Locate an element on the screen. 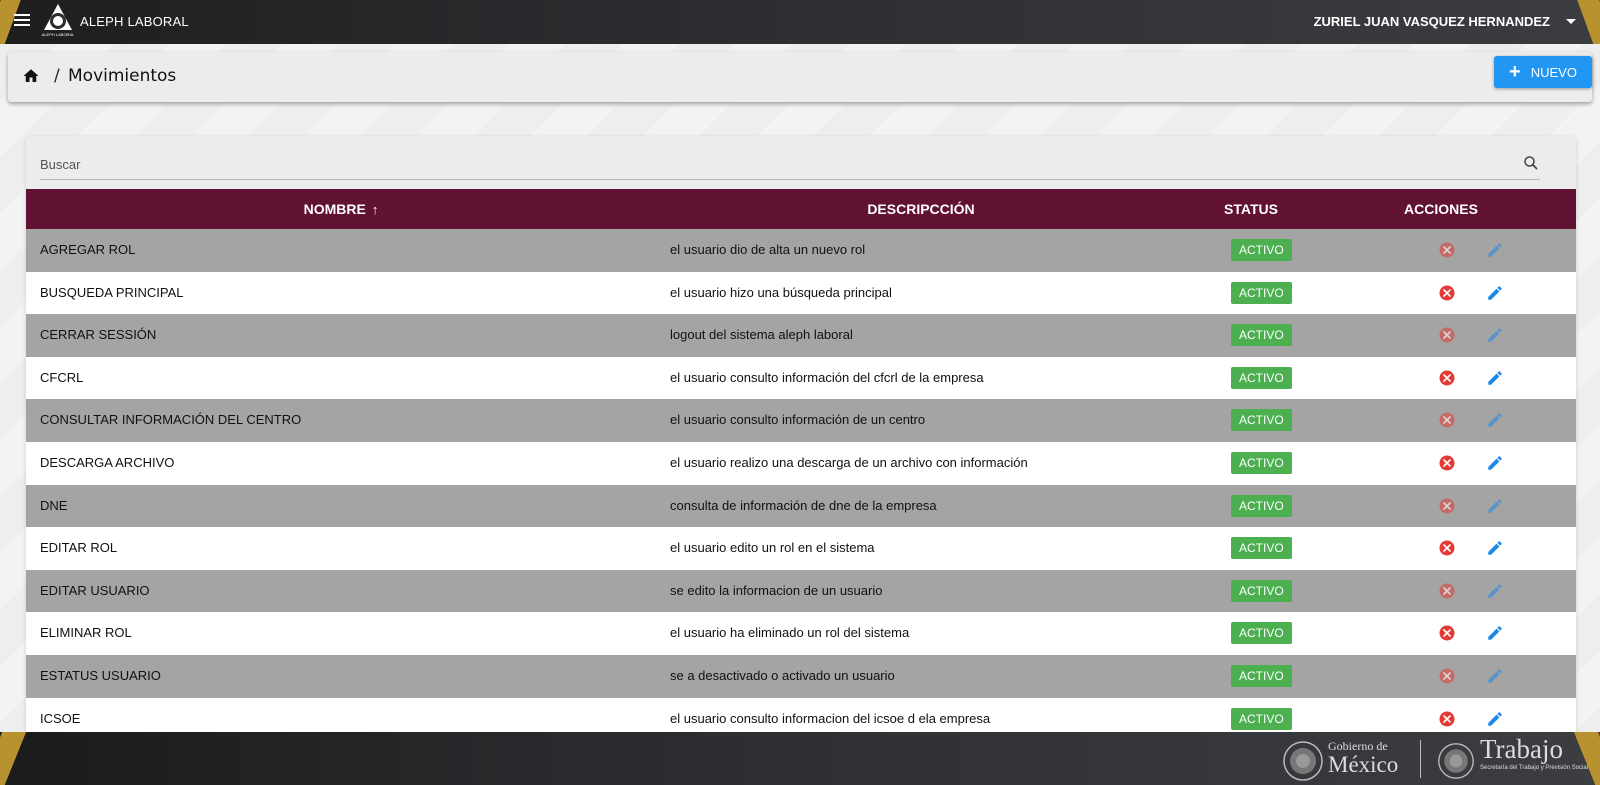 The width and height of the screenshot is (1600, 785). app-title: ALEPH LABORAL is located at coordinates (134, 21).